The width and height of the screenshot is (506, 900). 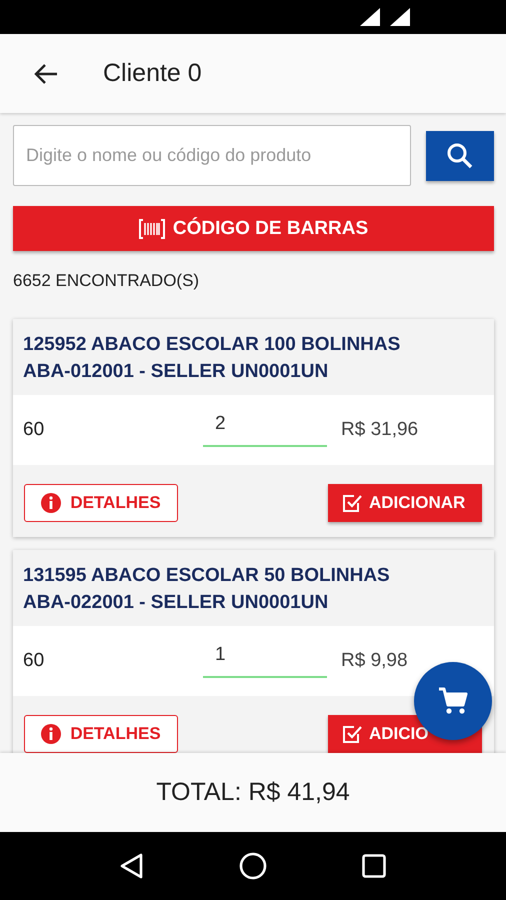 What do you see at coordinates (253, 792) in the screenshot?
I see `total-text: TOTAL: R$ 41,94` at bounding box center [253, 792].